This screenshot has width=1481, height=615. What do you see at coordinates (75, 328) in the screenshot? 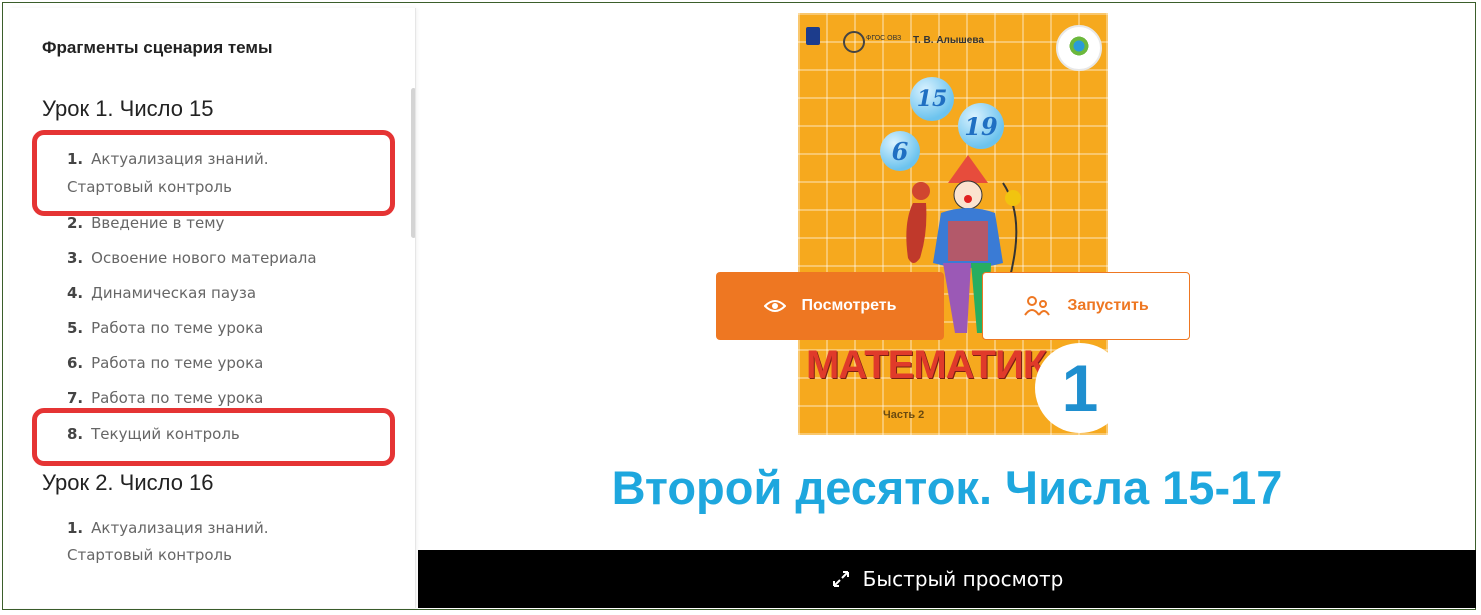
I see `item-number: 5.` at bounding box center [75, 328].